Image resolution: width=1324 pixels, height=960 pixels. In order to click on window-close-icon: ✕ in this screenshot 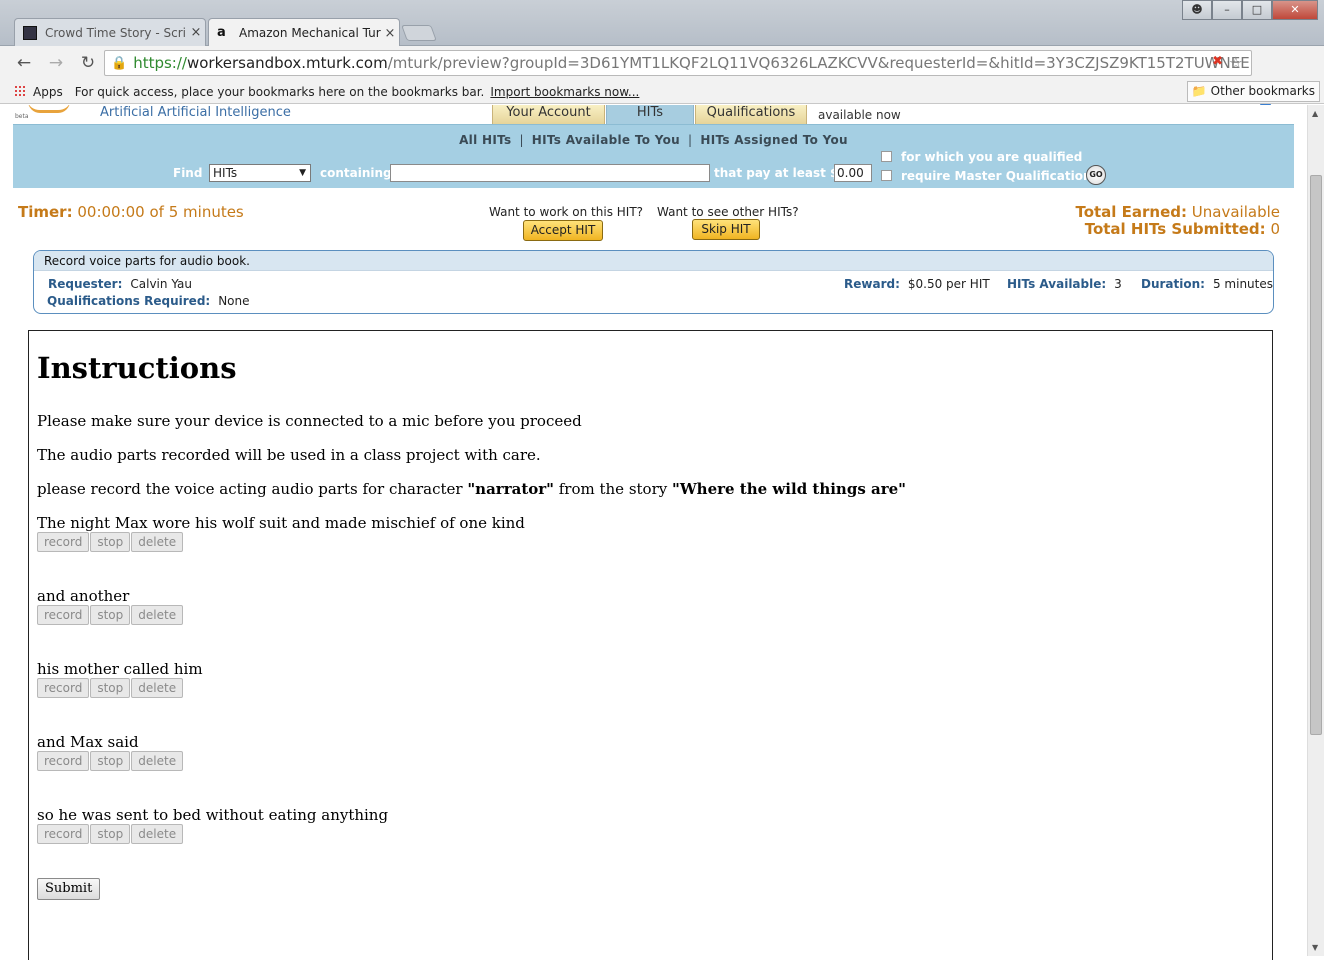, I will do `click(1295, 10)`.